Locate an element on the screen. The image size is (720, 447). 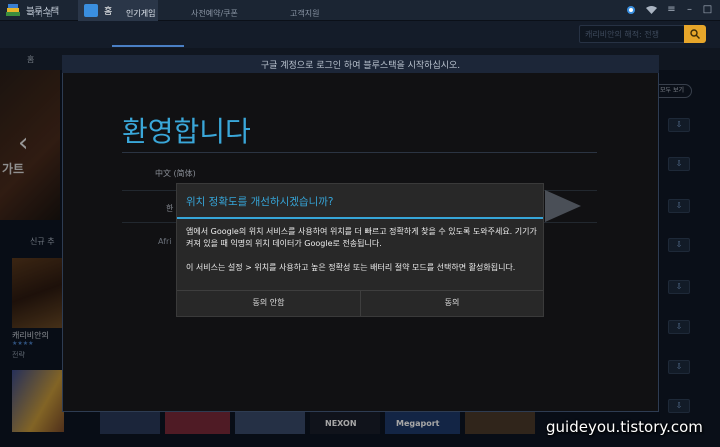
search-button is located at coordinates (695, 34).